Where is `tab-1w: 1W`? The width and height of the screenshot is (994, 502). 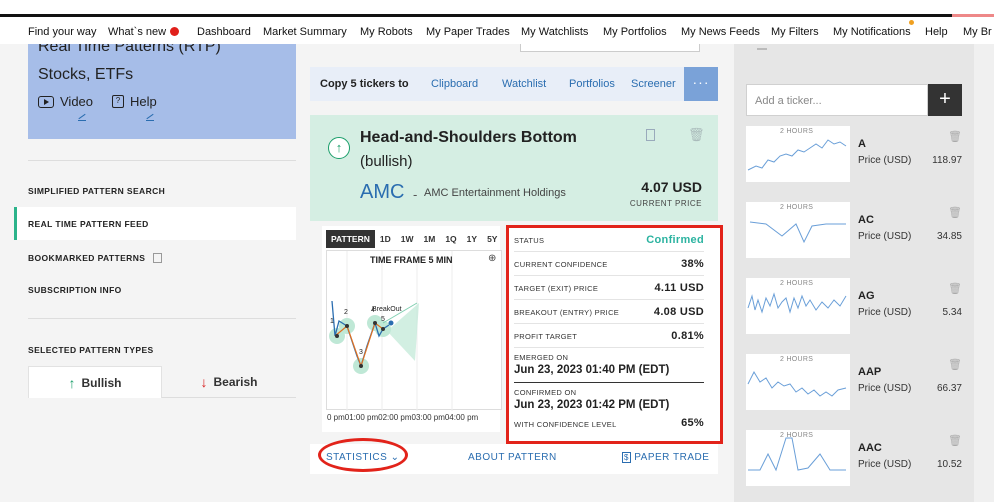
tab-1w: 1W is located at coordinates (407, 239).